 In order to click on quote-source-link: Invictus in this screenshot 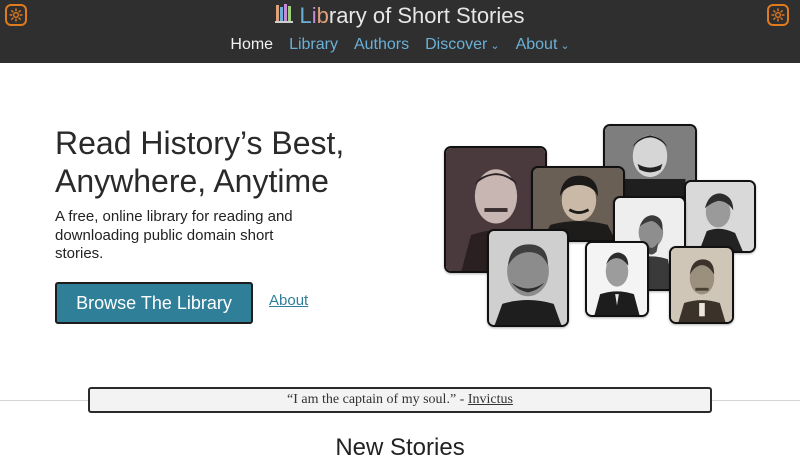, I will do `click(490, 400)`.